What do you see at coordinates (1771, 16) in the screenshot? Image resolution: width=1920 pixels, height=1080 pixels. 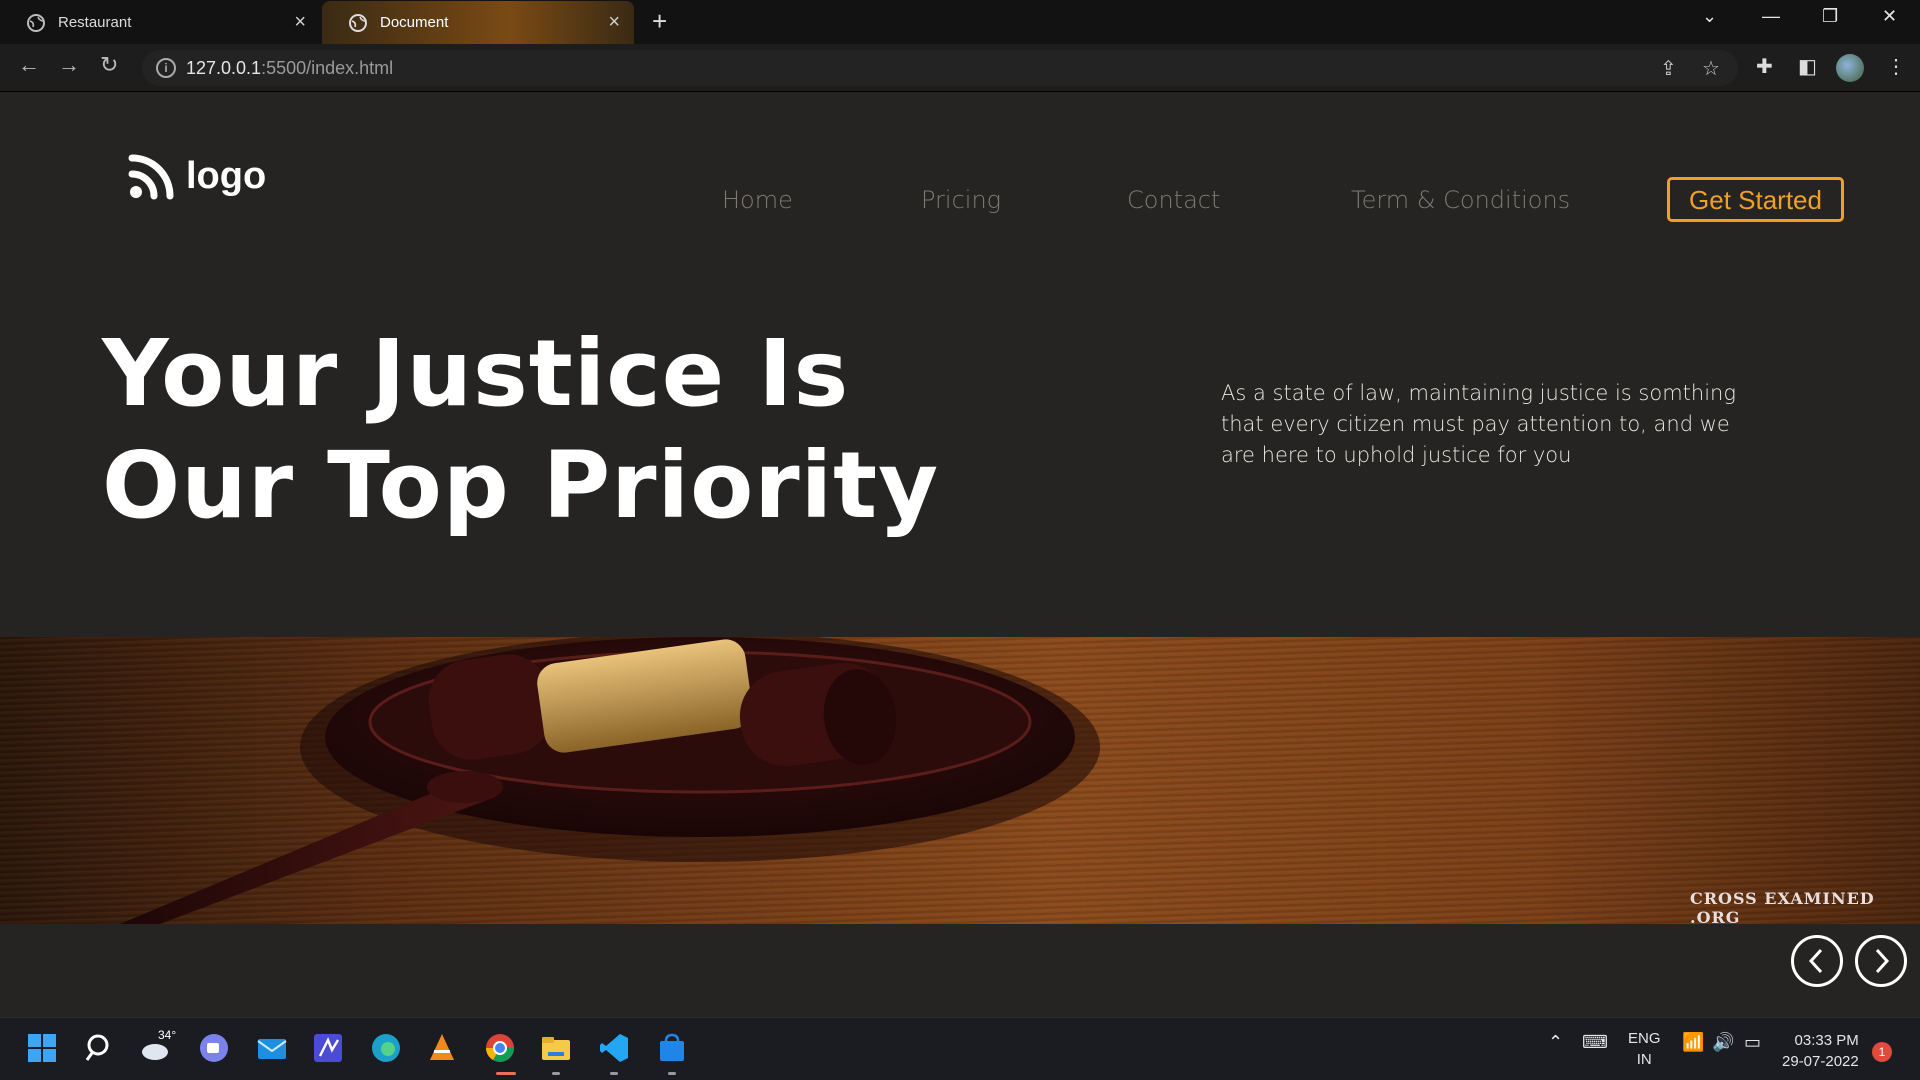 I see `minimize-icon: —` at bounding box center [1771, 16].